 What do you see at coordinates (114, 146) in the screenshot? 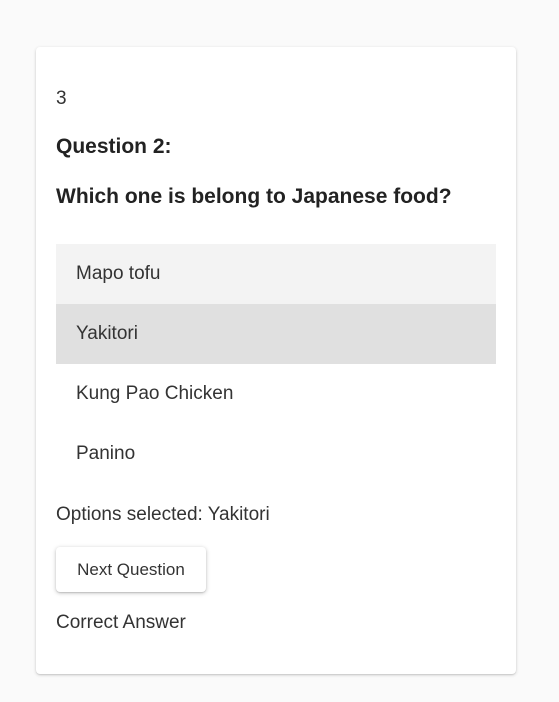
I see `question-number: Question 2:` at bounding box center [114, 146].